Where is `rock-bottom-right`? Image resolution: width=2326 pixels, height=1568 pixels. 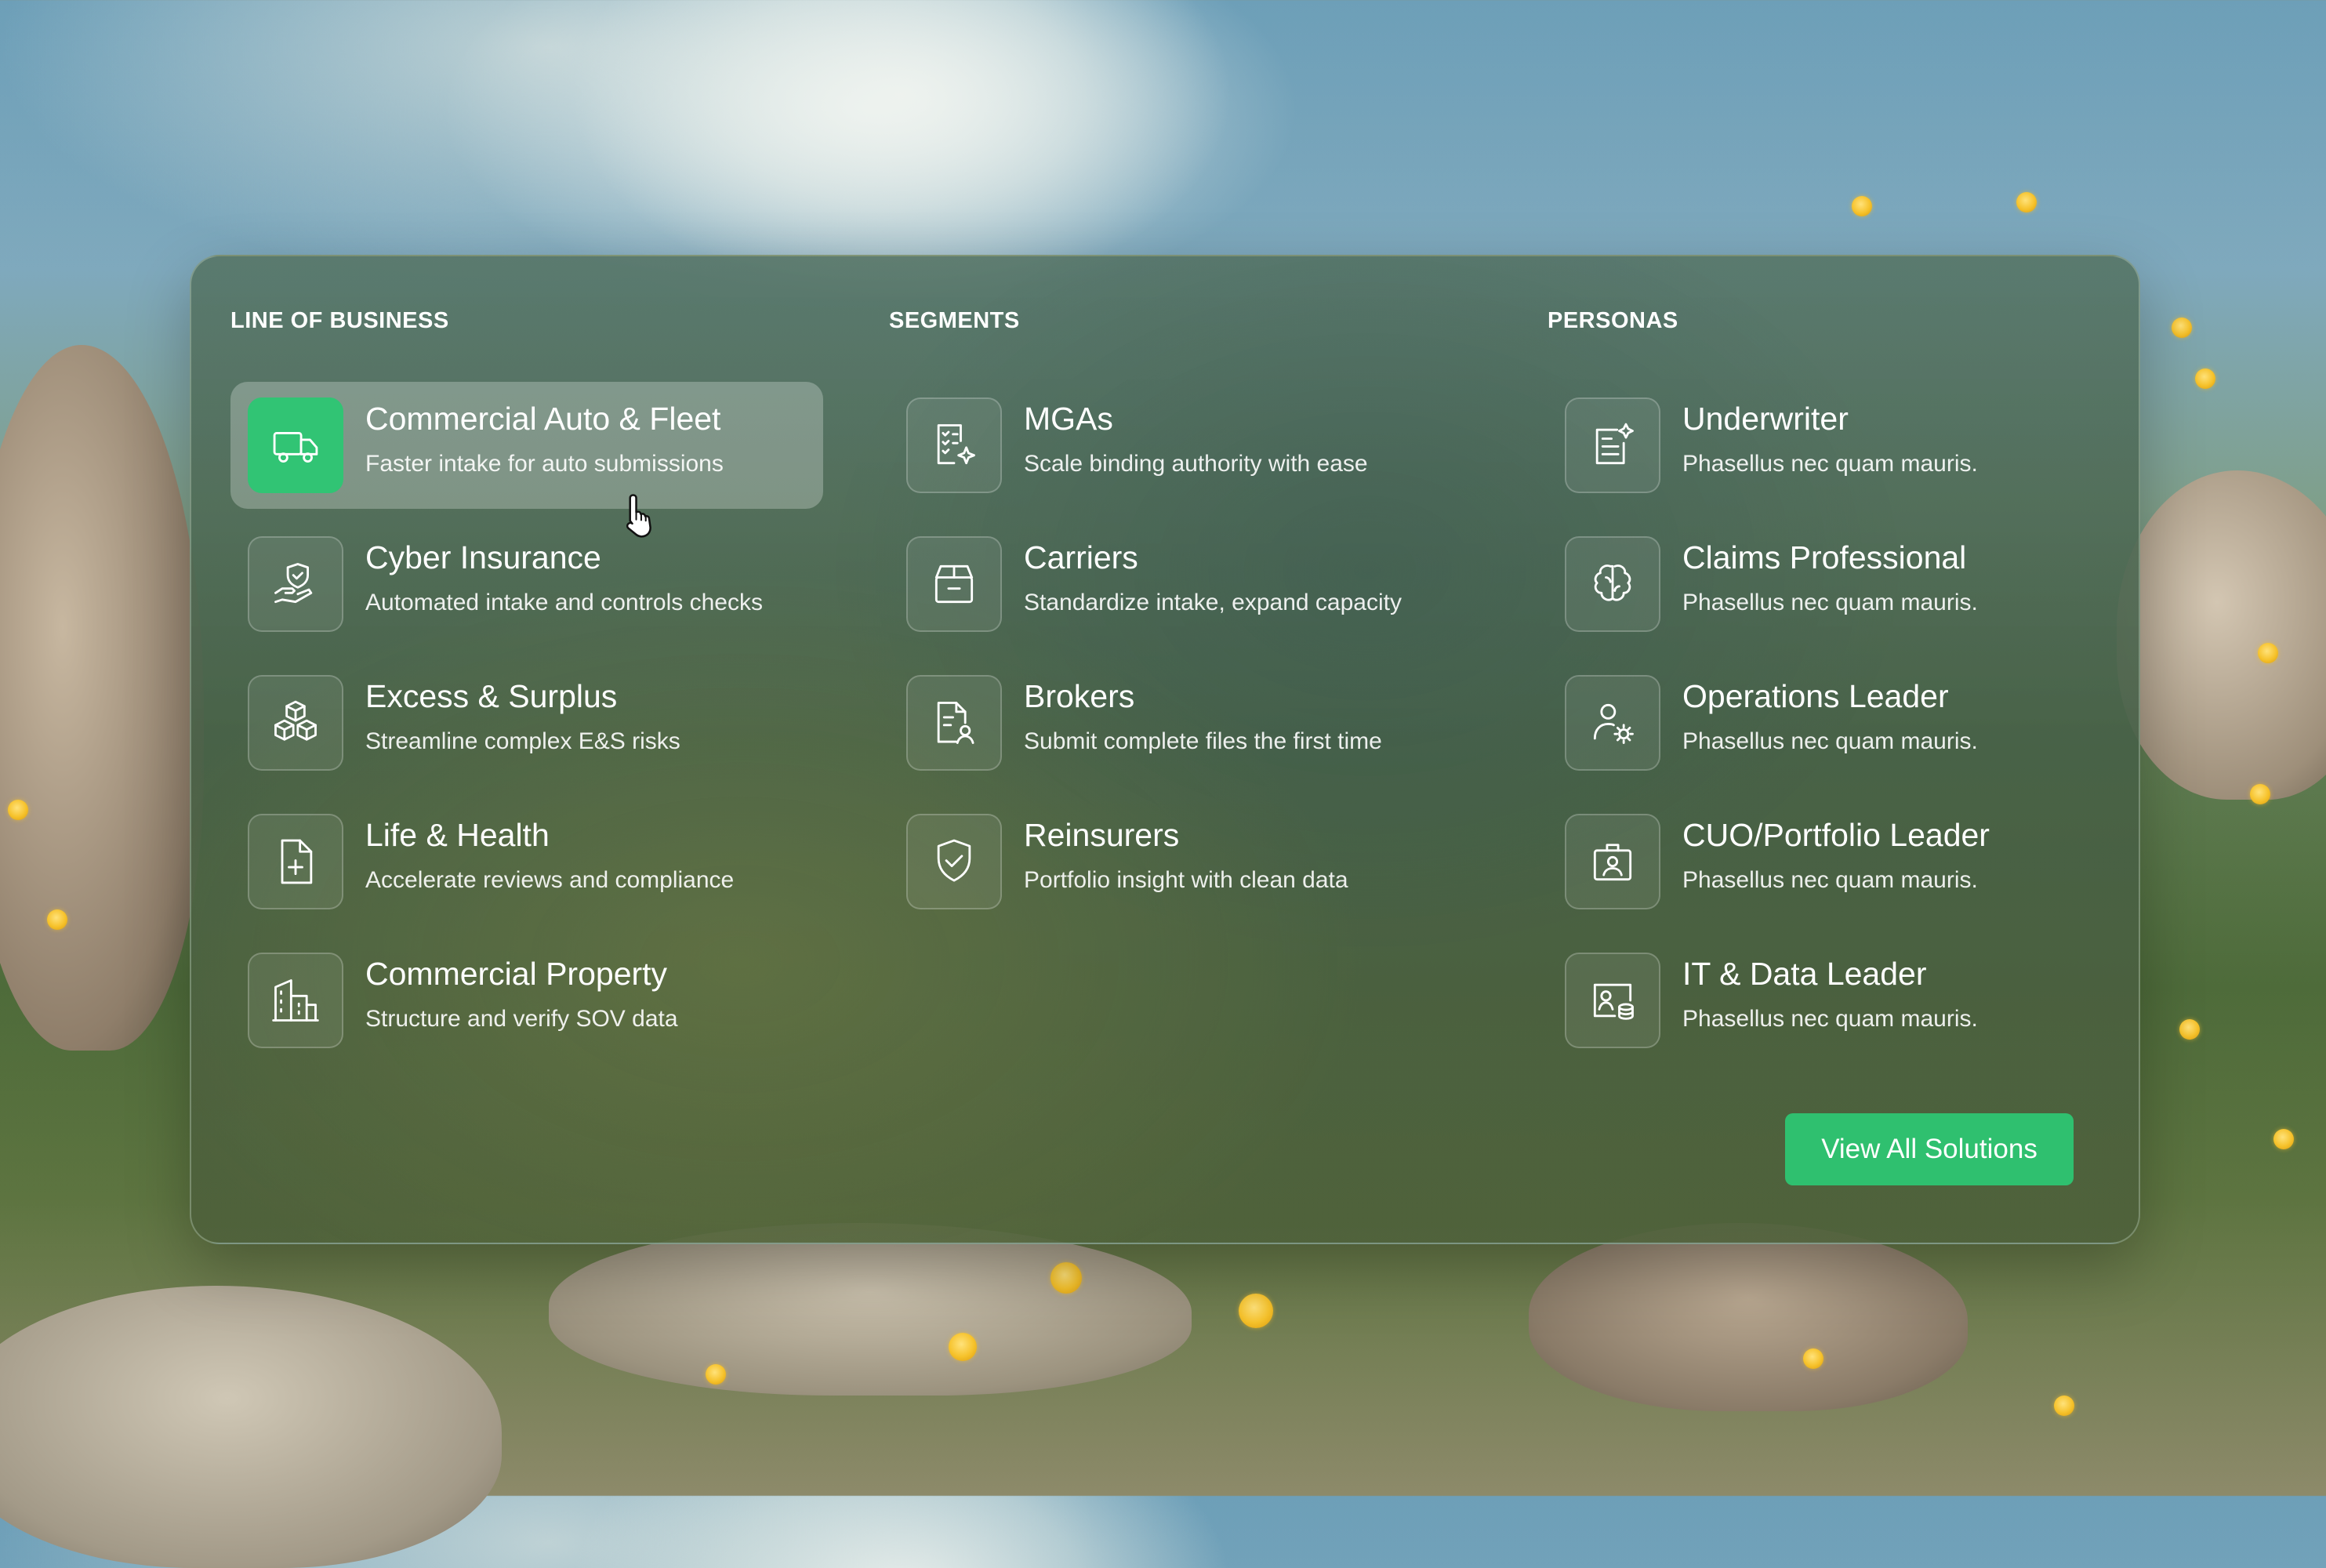
rock-bottom-right is located at coordinates (1748, 1317).